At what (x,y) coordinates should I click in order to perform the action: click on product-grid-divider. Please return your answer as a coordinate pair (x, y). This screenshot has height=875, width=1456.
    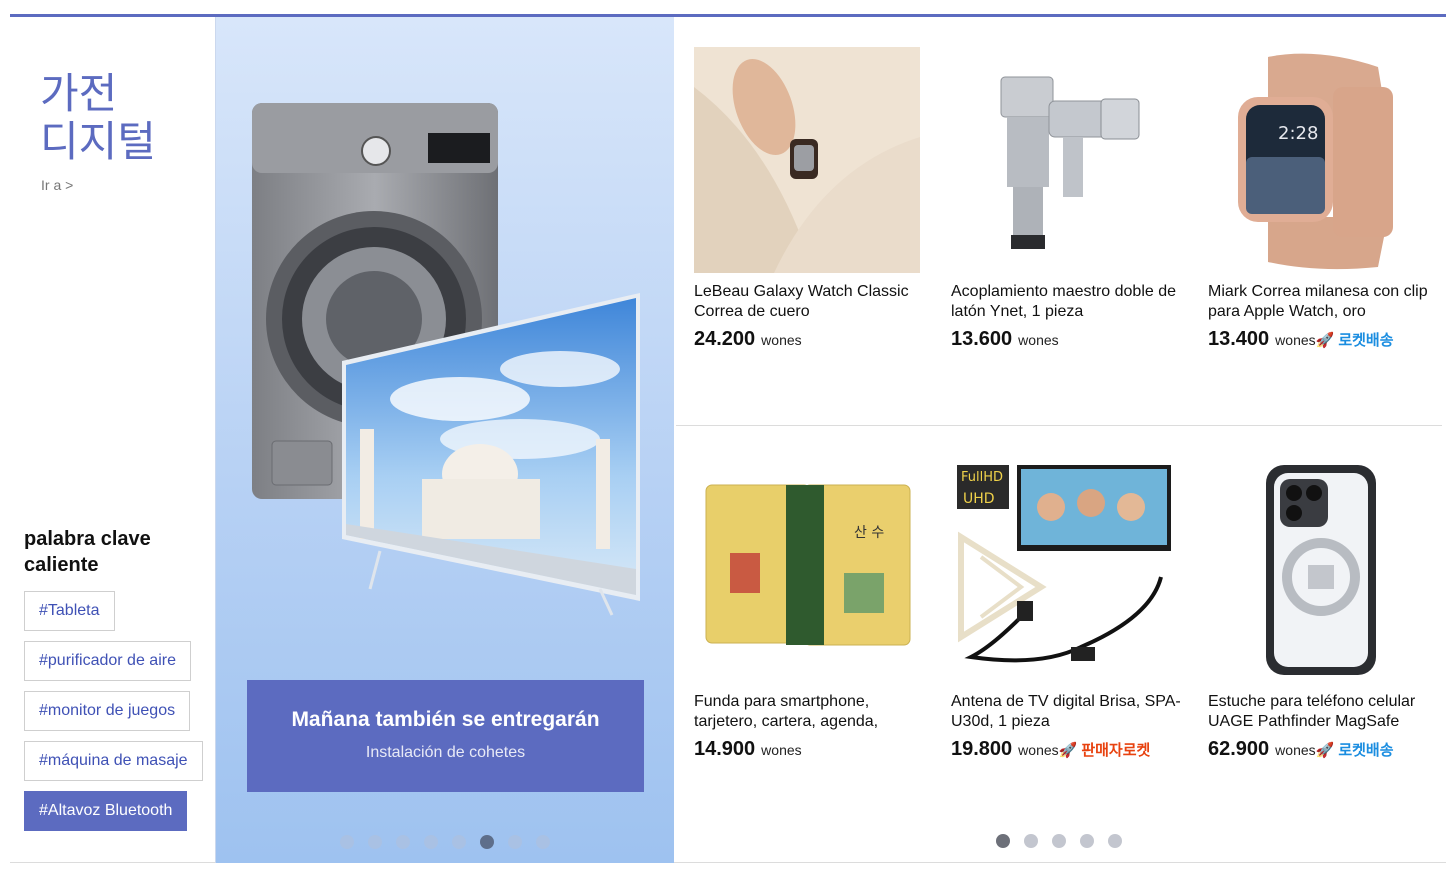
    Looking at the image, I should click on (1059, 425).